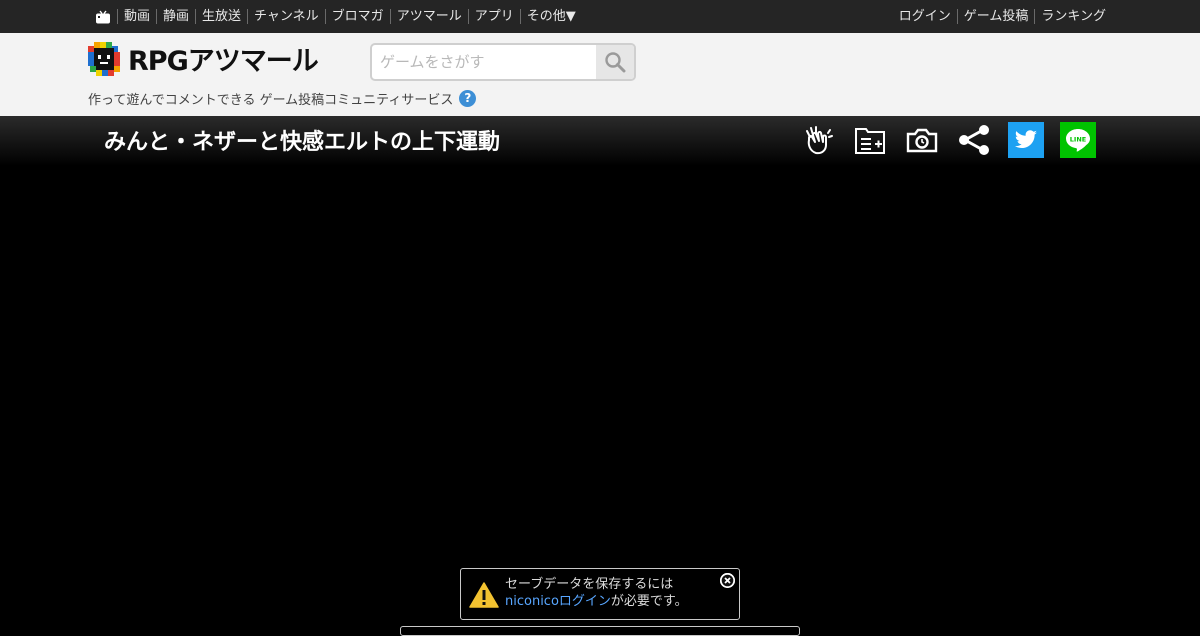 Image resolution: width=1200 pixels, height=636 pixels. I want to click on game-search-box, so click(503, 62).